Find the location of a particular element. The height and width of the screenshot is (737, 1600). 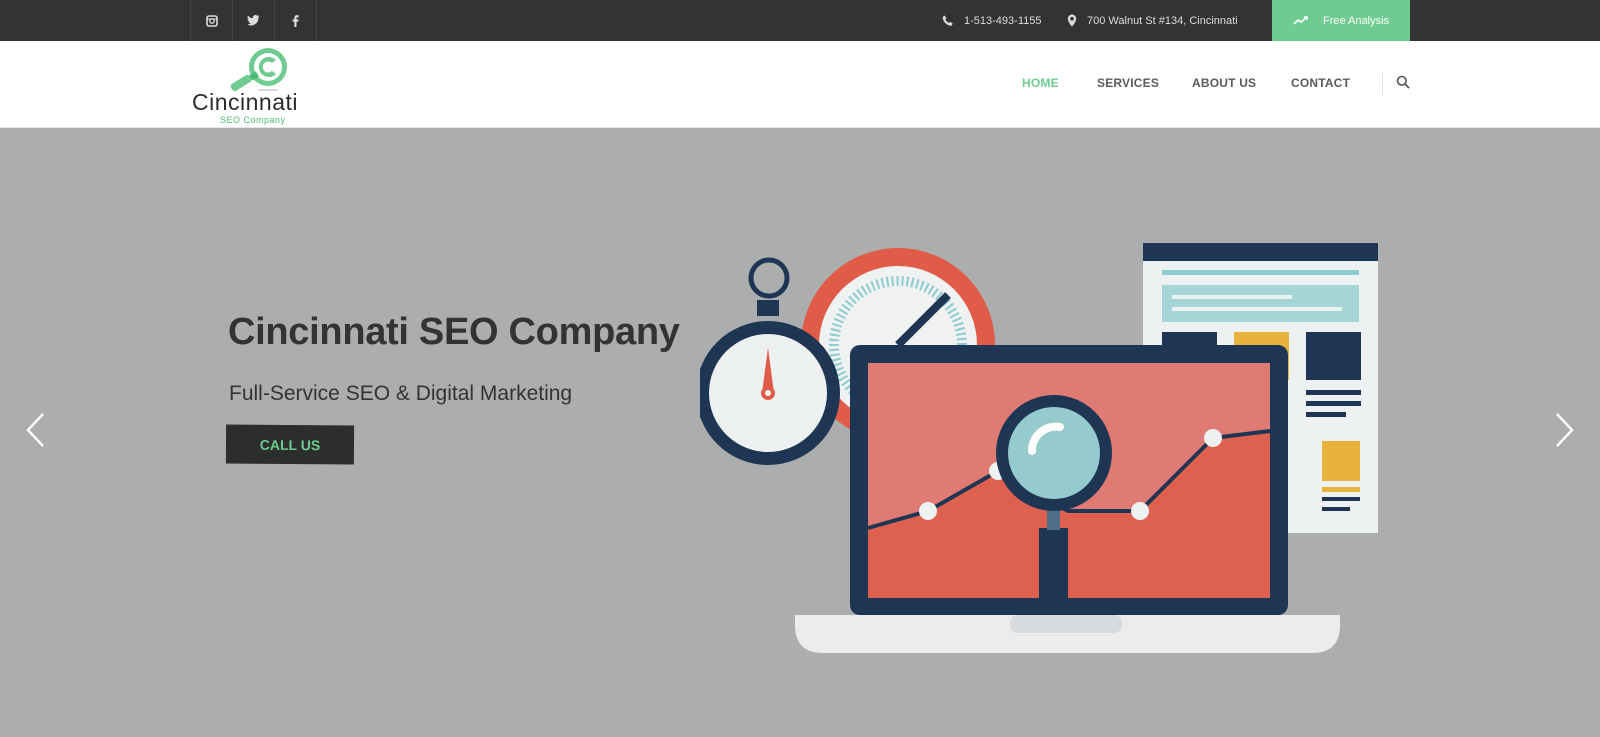

instagram-link is located at coordinates (212, 20).